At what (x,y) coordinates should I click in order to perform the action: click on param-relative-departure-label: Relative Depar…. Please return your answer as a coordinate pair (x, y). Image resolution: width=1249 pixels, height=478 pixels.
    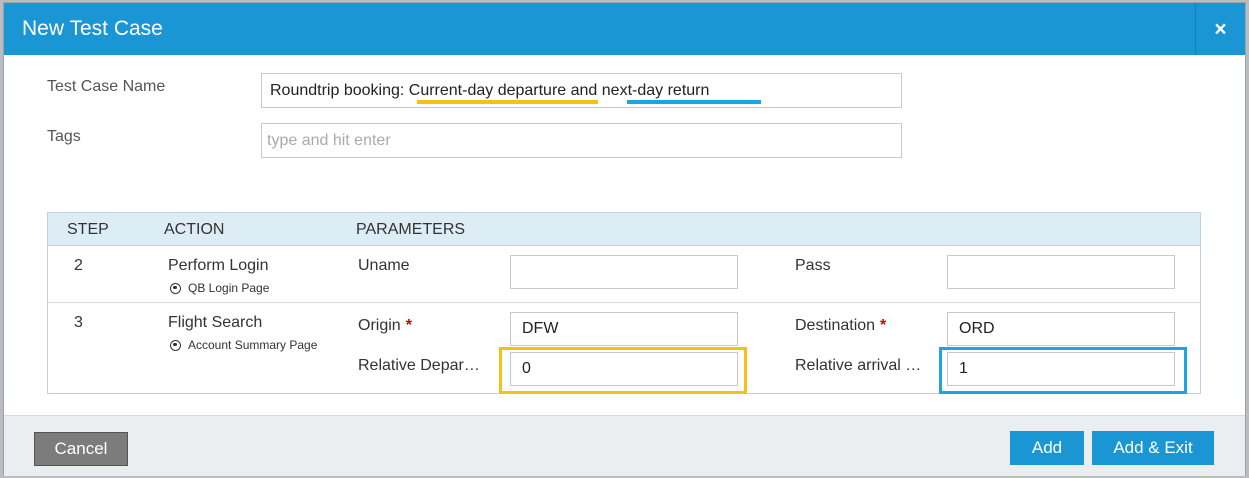
    Looking at the image, I should click on (419, 365).